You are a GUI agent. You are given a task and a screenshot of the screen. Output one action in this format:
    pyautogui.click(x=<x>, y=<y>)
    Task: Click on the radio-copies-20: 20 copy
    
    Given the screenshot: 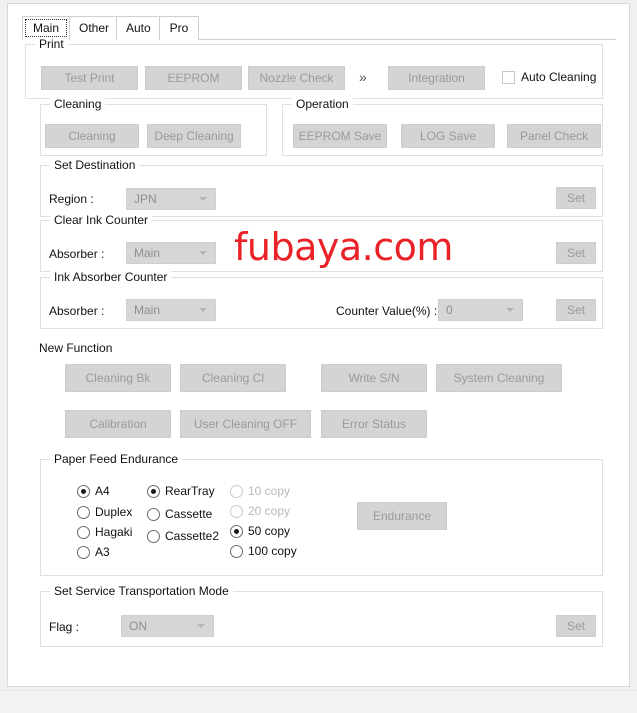 What is the action you would take?
    pyautogui.click(x=260, y=511)
    